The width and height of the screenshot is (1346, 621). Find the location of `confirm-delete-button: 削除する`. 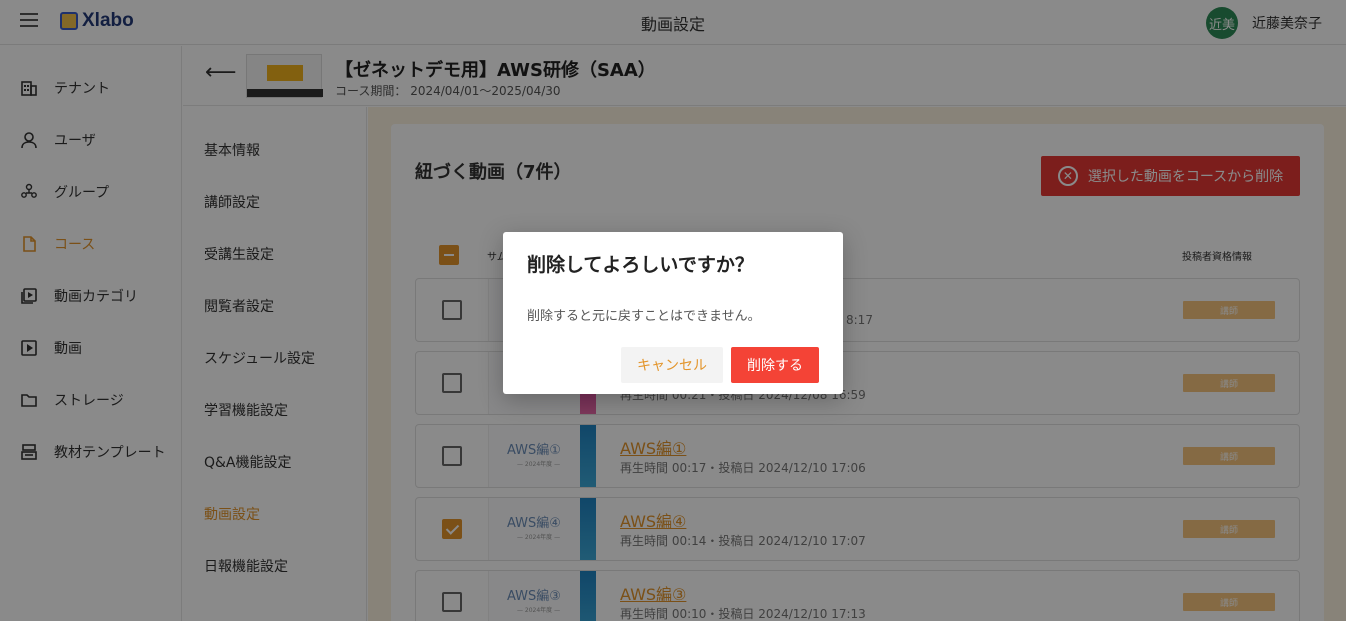

confirm-delete-button: 削除する is located at coordinates (775, 365).